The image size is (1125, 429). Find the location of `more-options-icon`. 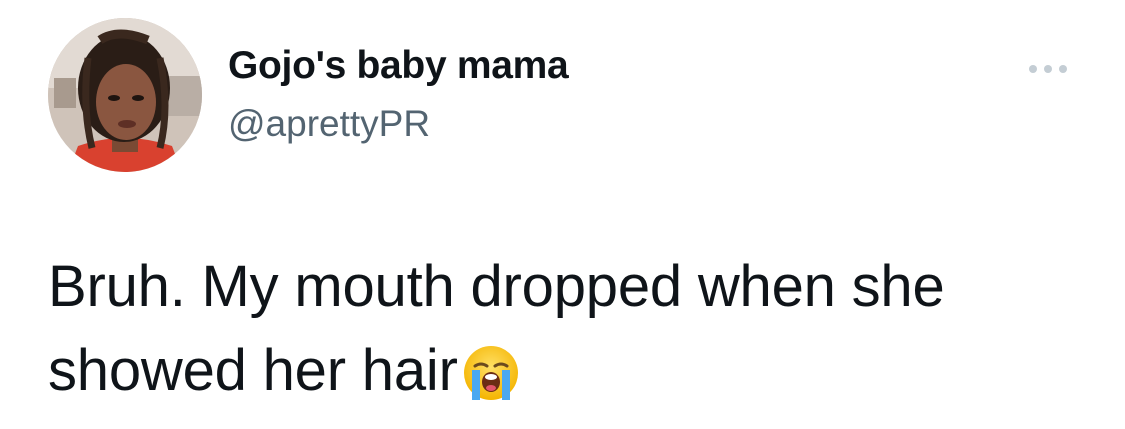

more-options-icon is located at coordinates (1048, 69).